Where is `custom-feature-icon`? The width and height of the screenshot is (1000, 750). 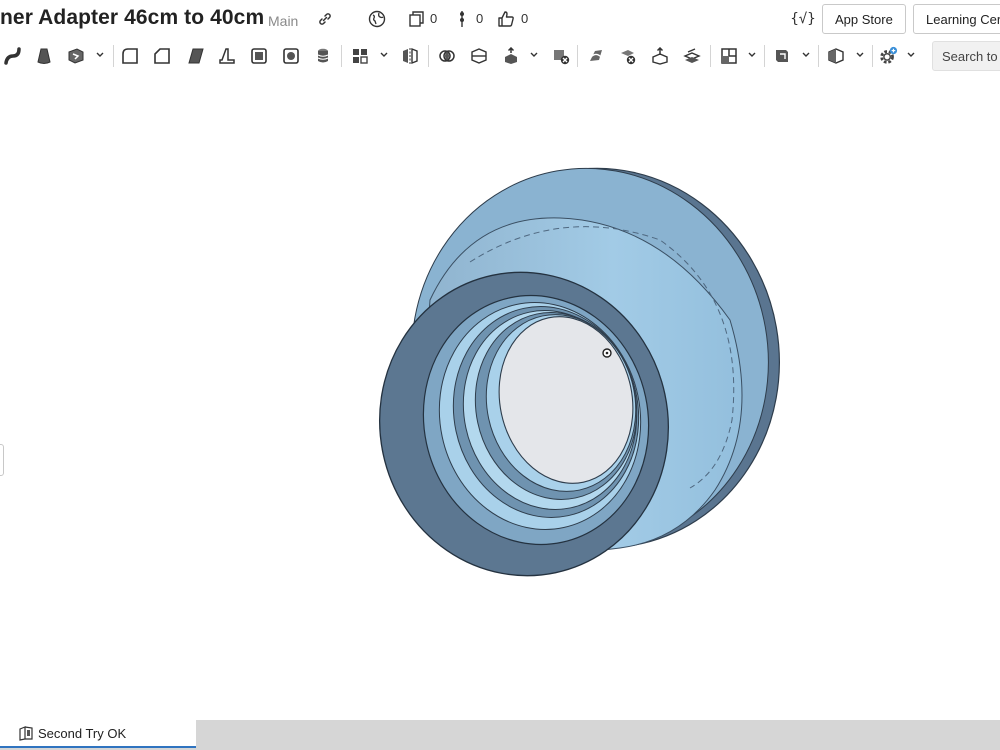 custom-feature-icon is located at coordinates (888, 56).